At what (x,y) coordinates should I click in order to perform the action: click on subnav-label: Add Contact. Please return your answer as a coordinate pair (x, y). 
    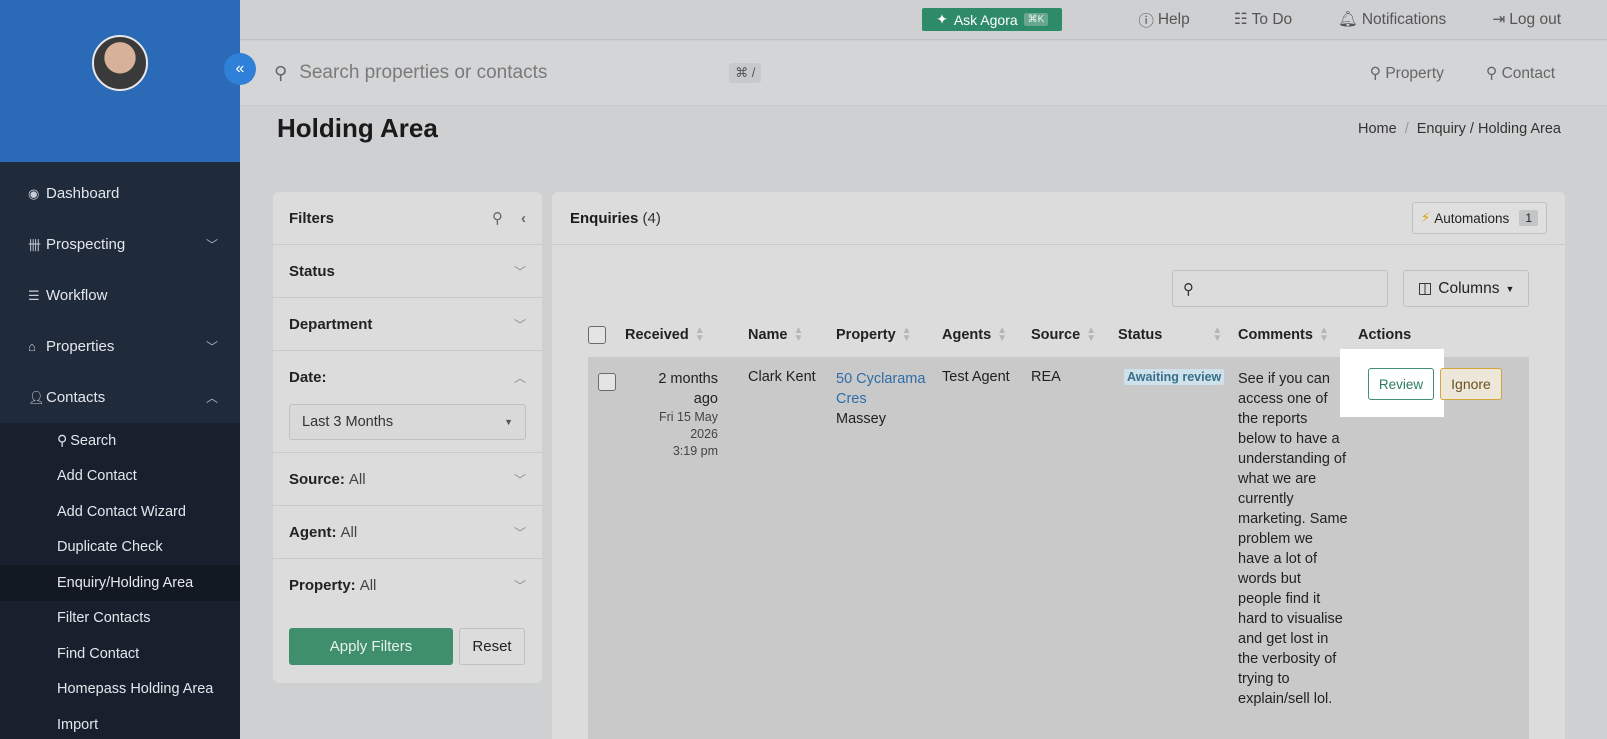
    Looking at the image, I should click on (97, 476).